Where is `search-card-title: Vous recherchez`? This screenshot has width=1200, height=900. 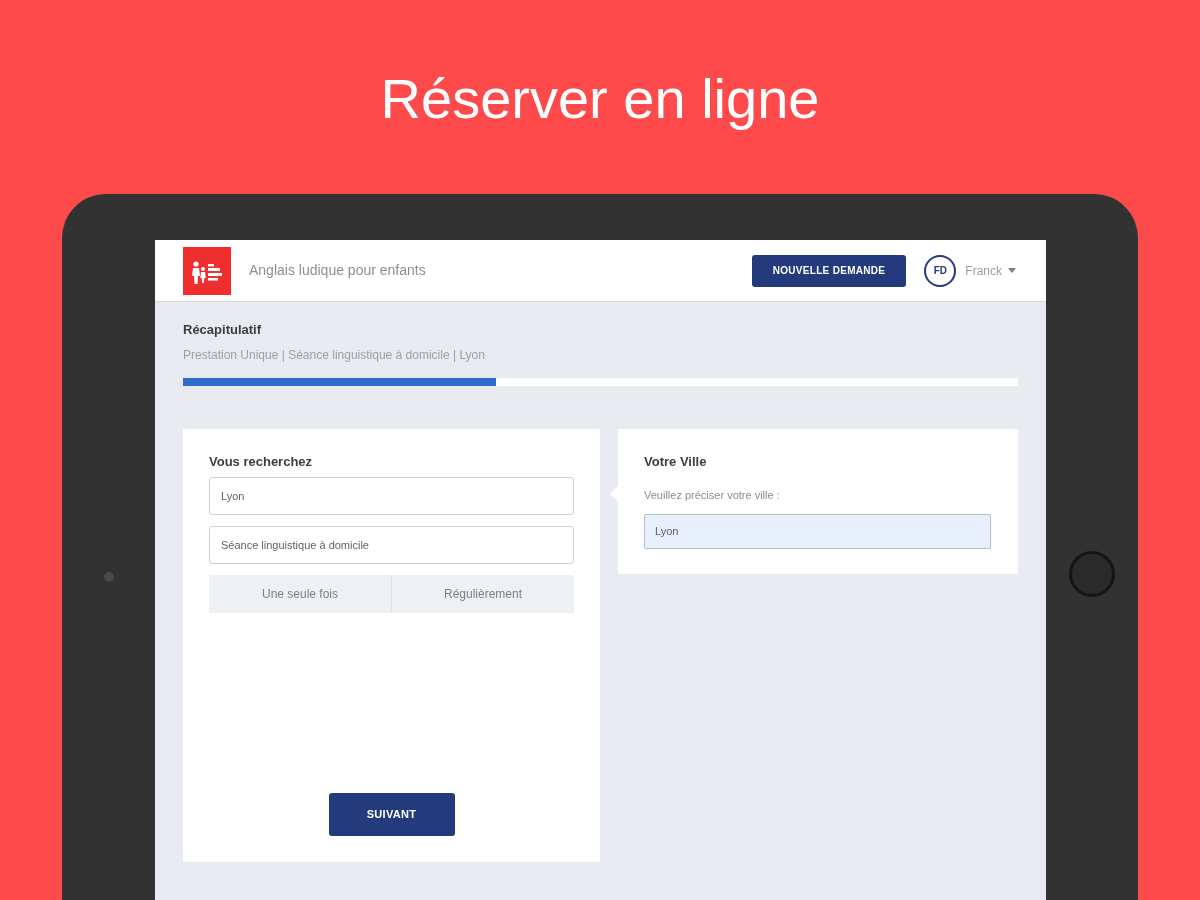
search-card-title: Vous recherchez is located at coordinates (261, 461).